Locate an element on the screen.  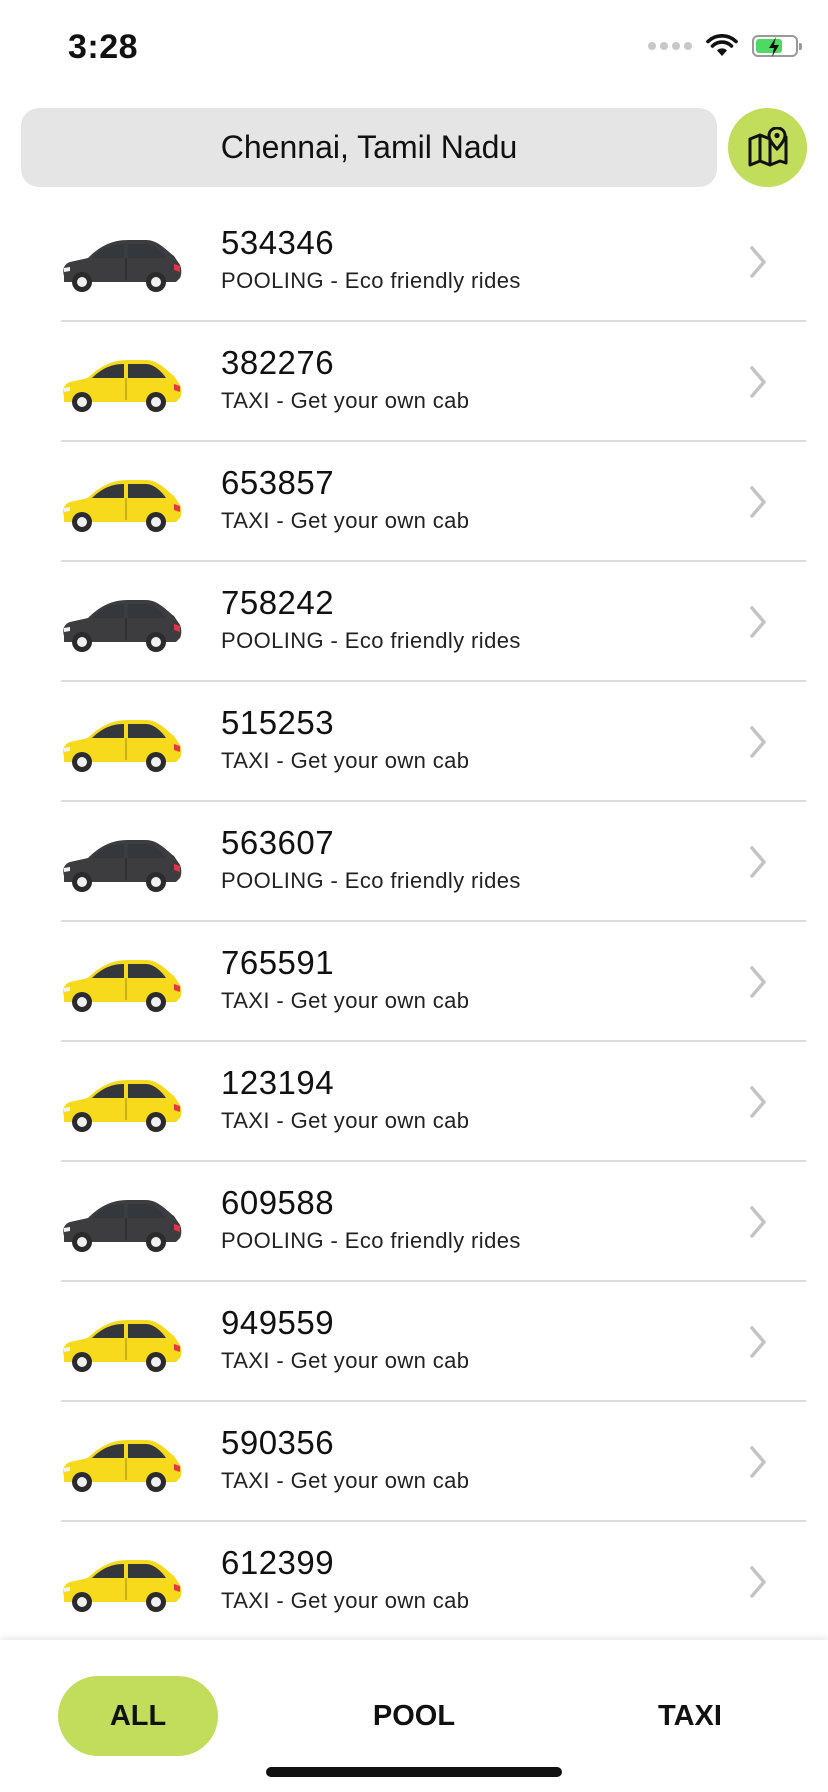
tab-all: ALL is located at coordinates (138, 1716).